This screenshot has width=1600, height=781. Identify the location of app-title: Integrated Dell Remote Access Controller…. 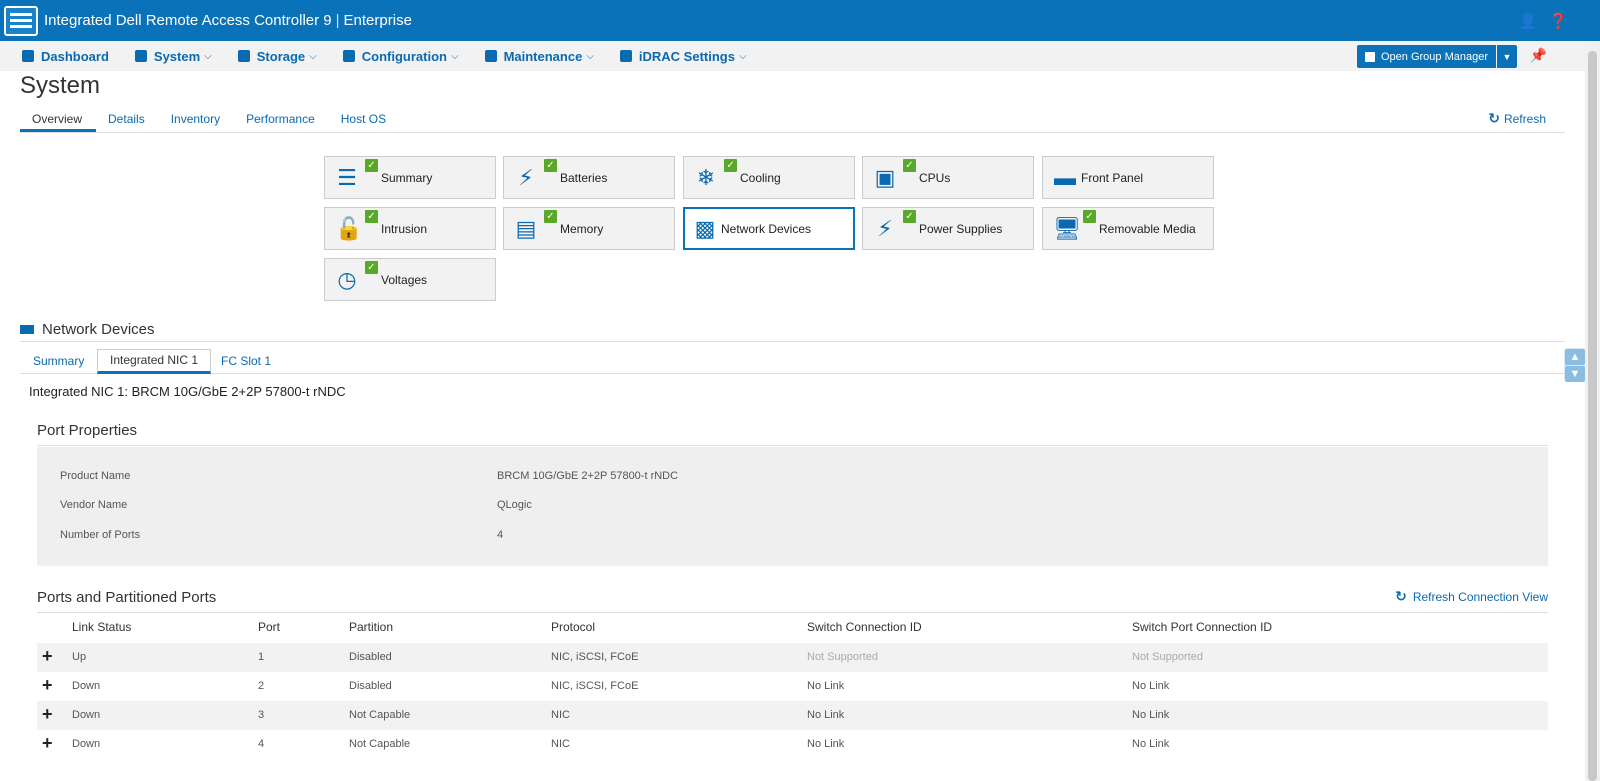
(228, 20).